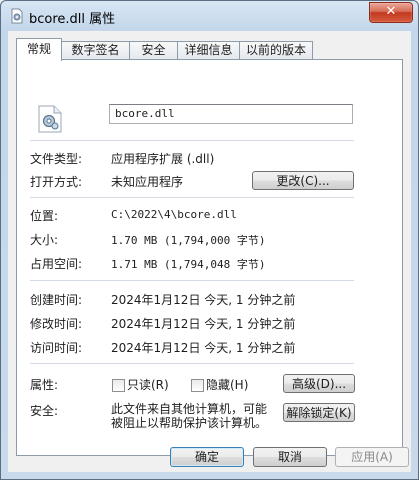 The width and height of the screenshot is (419, 480). I want to click on security-warning-line-2: 被阻止以帮助保护该计算机。, so click(189, 423).